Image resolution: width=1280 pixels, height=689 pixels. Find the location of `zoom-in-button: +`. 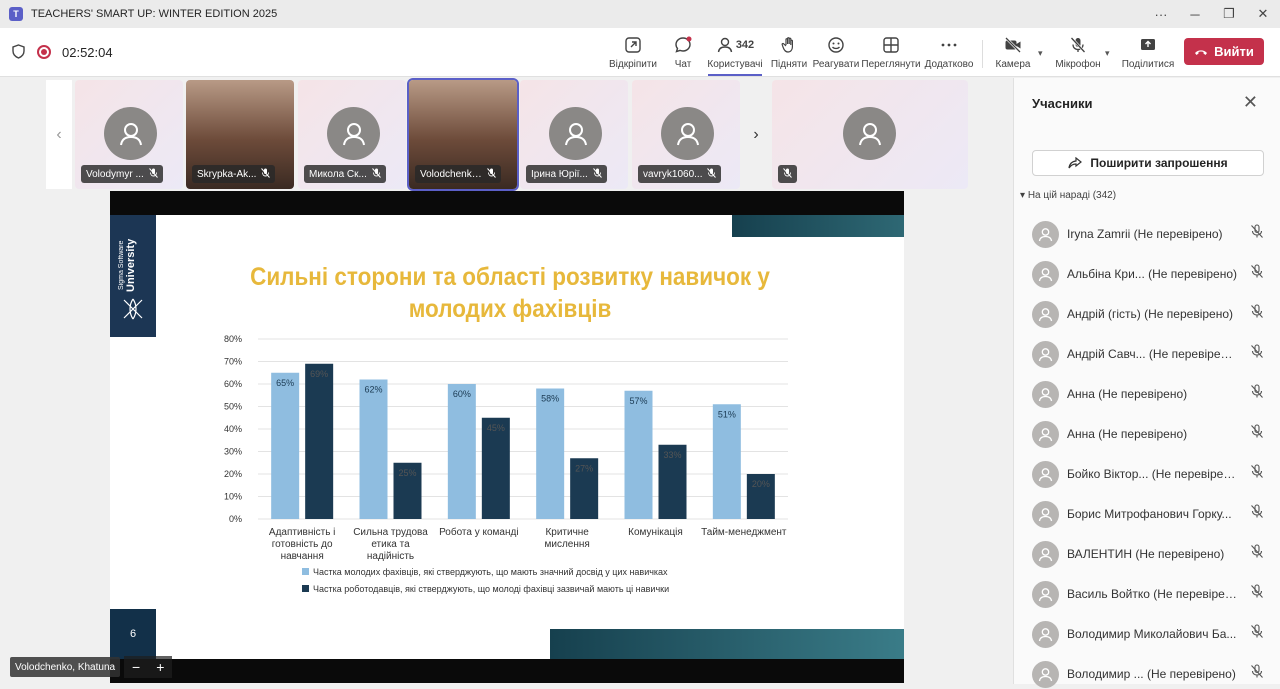

zoom-in-button: + is located at coordinates (160, 667).